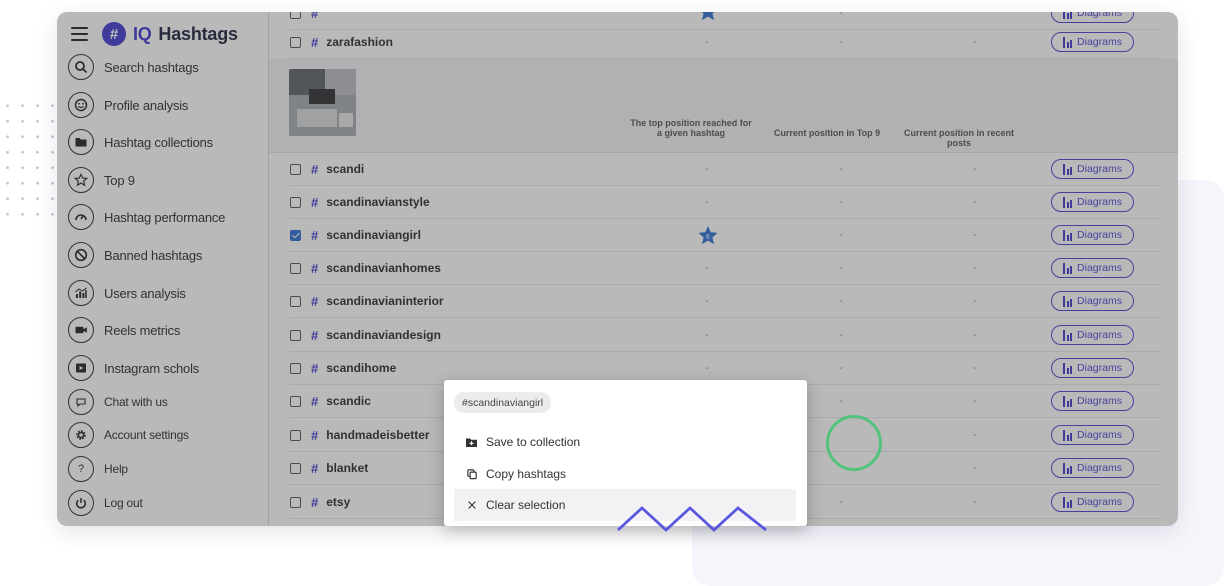  What do you see at coordinates (708, 235) in the screenshot?
I see `star-badge-icon: 6` at bounding box center [708, 235].